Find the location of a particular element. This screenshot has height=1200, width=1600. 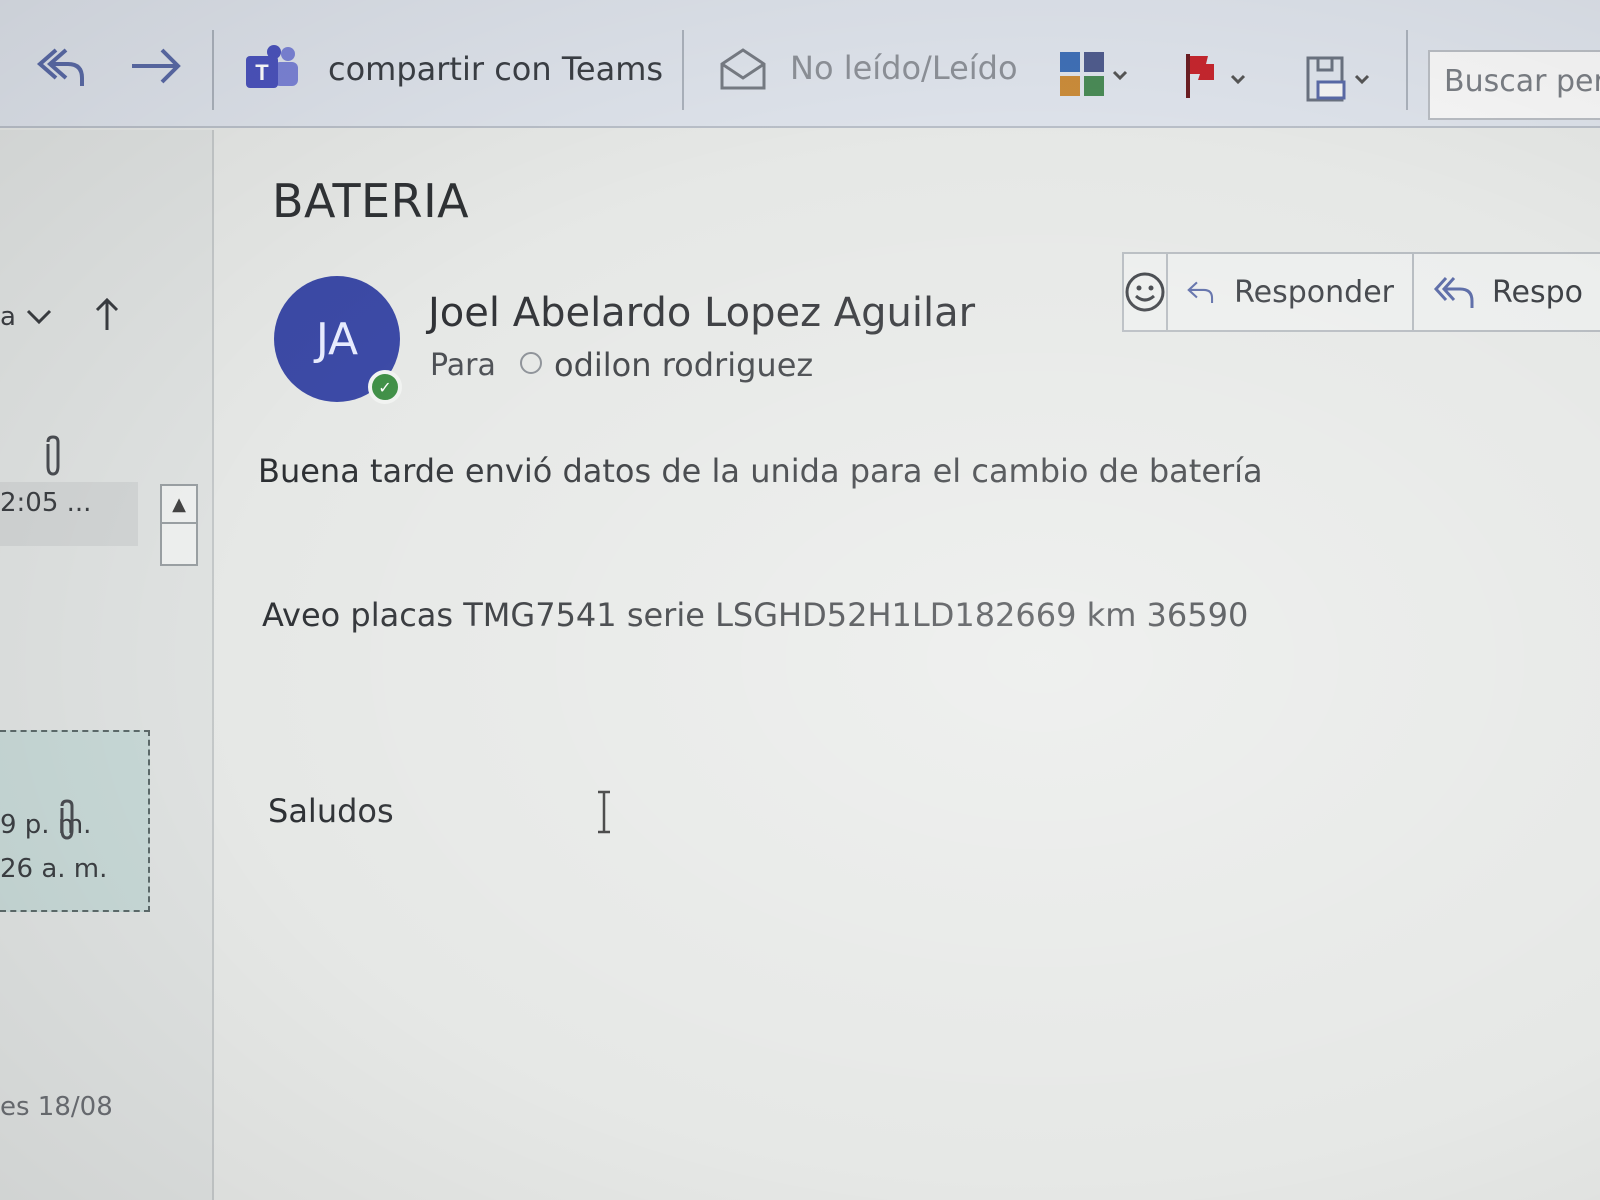

share-teams-button: T compartir con Teams is located at coordinates (453, 69).